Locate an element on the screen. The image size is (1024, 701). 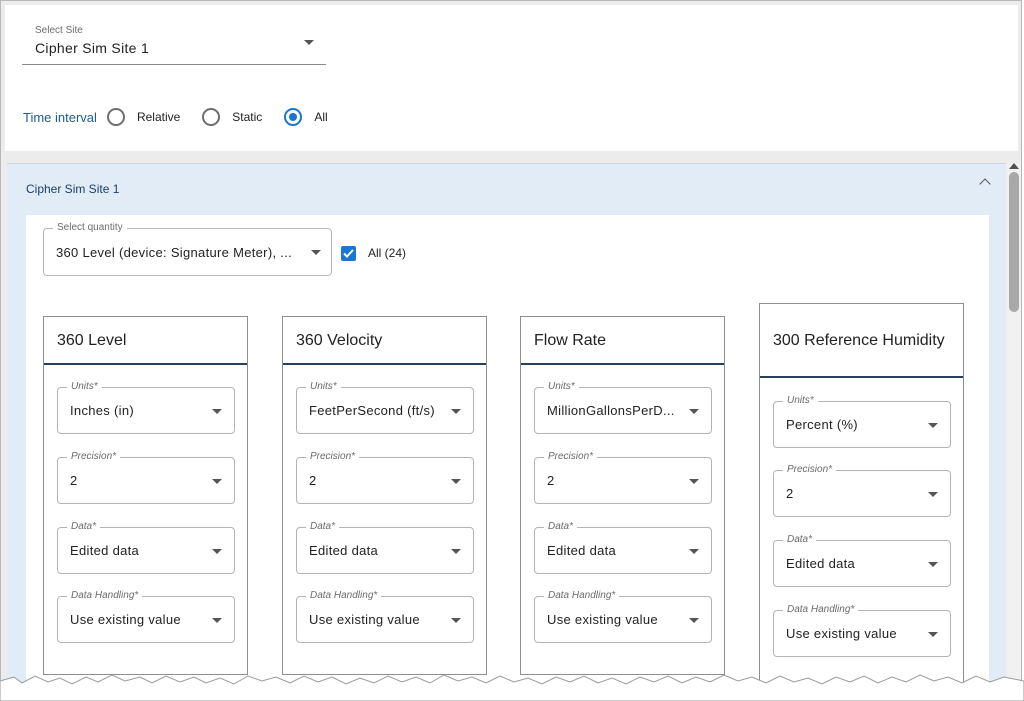
checkmark-icon is located at coordinates (348, 253).